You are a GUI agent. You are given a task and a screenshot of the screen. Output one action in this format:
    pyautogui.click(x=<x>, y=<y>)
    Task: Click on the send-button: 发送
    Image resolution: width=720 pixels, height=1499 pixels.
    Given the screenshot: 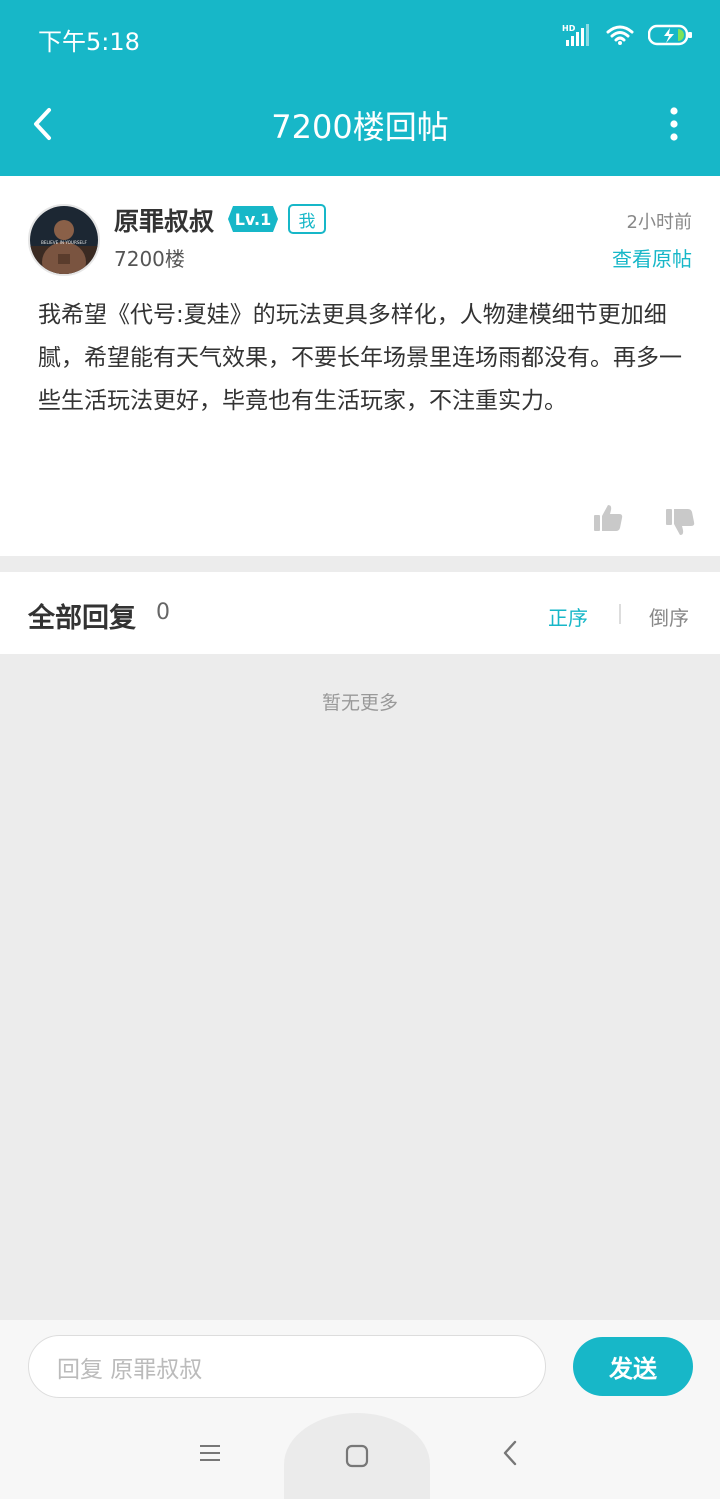 What is the action you would take?
    pyautogui.click(x=633, y=1366)
    